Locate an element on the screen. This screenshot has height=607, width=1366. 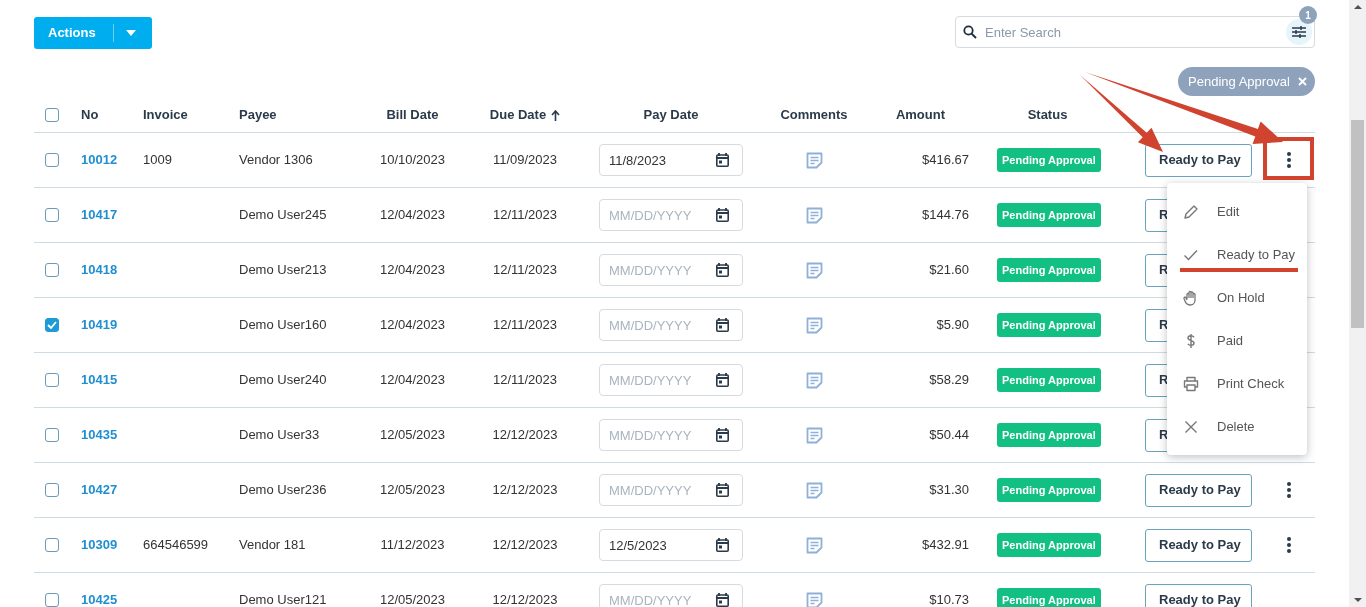
menu-item: Edit is located at coordinates (1237, 211).